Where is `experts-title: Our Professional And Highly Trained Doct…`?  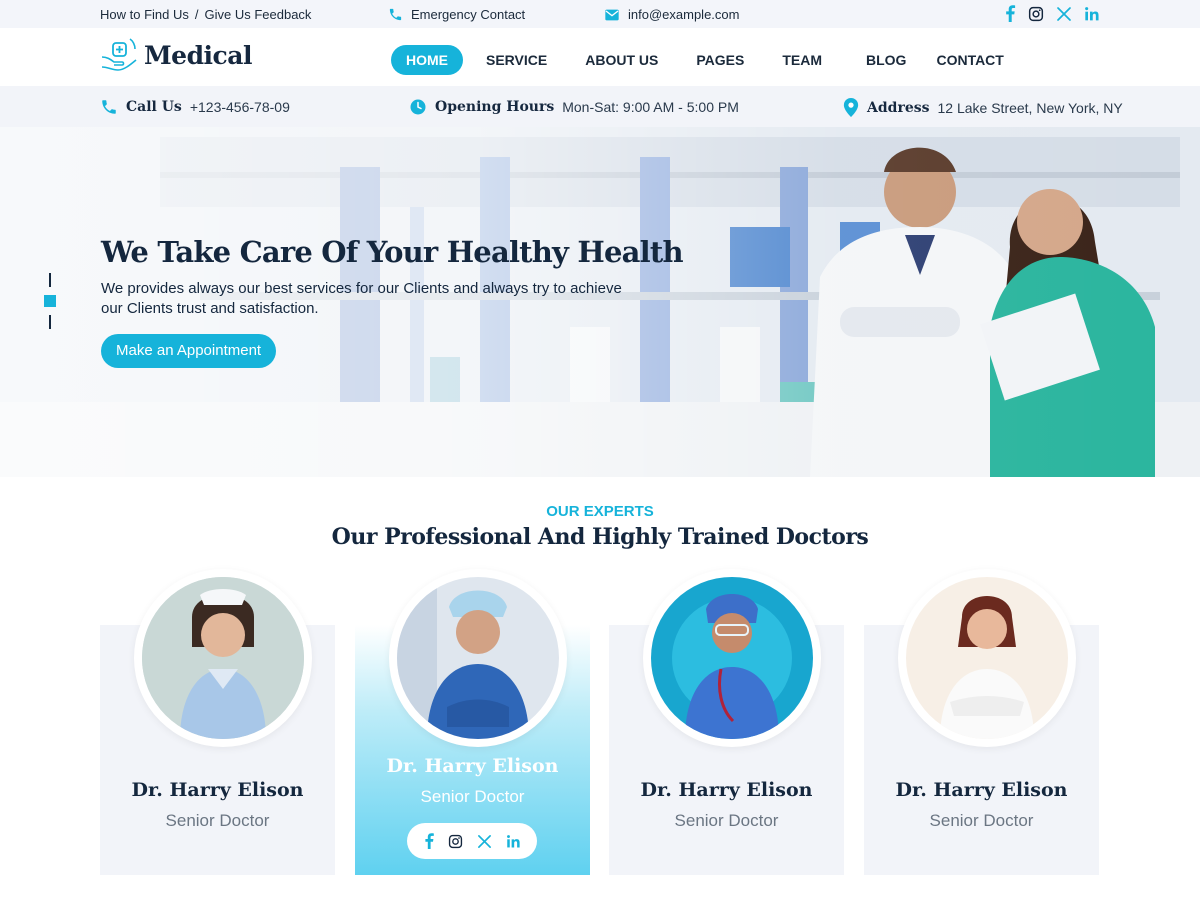 experts-title: Our Professional And Highly Trained Doct… is located at coordinates (600, 537).